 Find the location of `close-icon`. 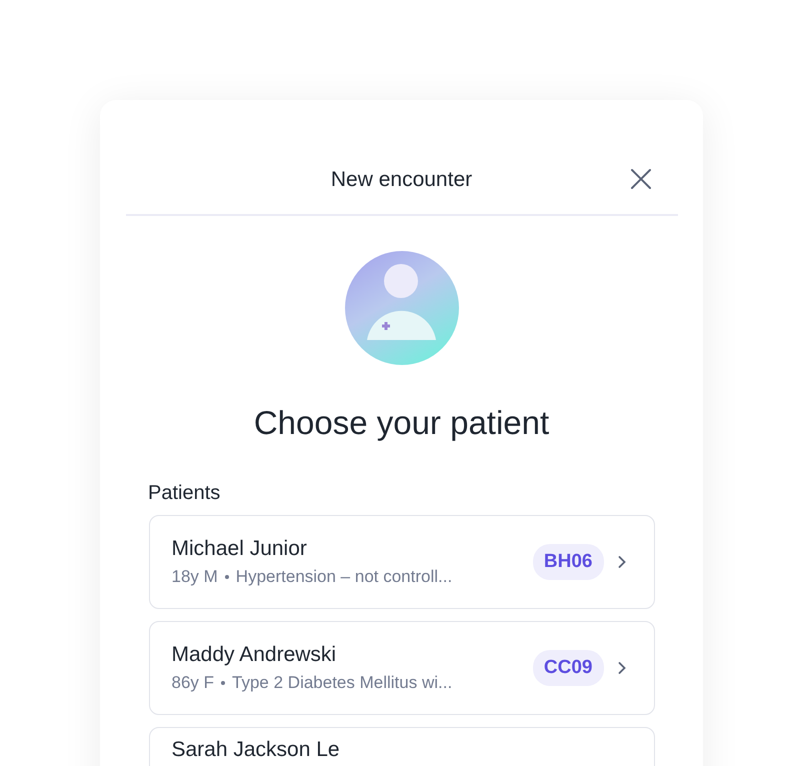

close-icon is located at coordinates (641, 179).